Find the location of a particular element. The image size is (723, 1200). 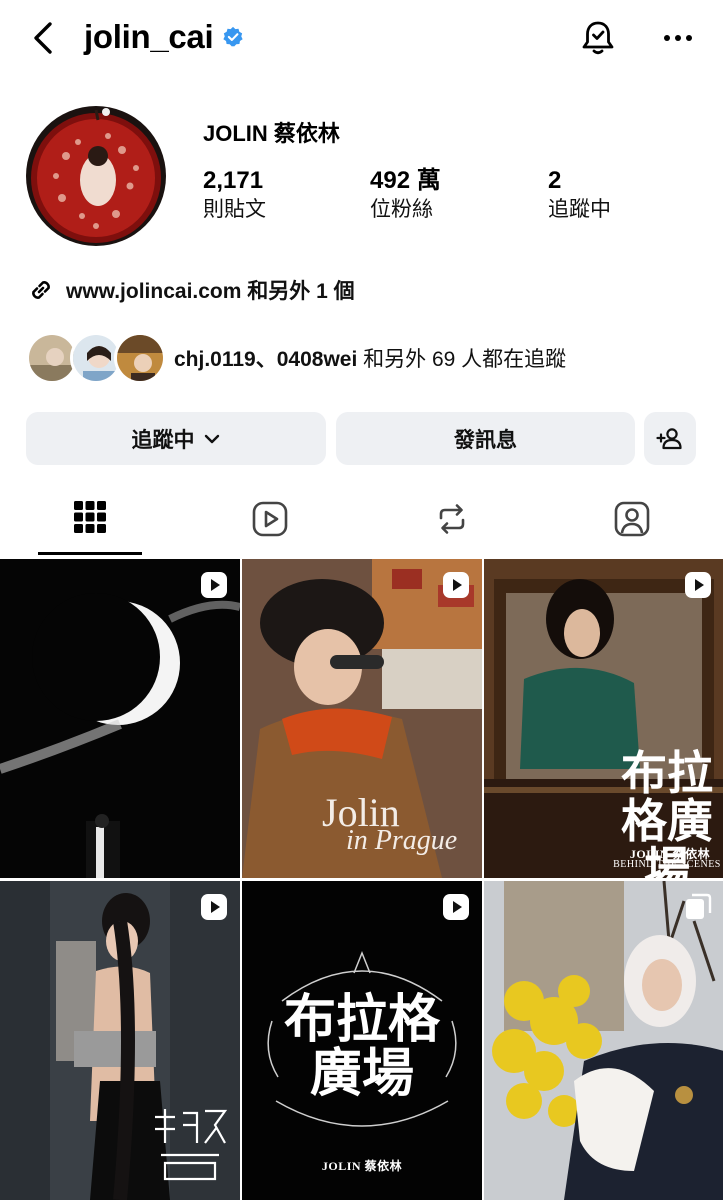

mutual-followers-text: chj.0119、0408wei 和另外 69 人都在追蹤 is located at coordinates (370, 358).